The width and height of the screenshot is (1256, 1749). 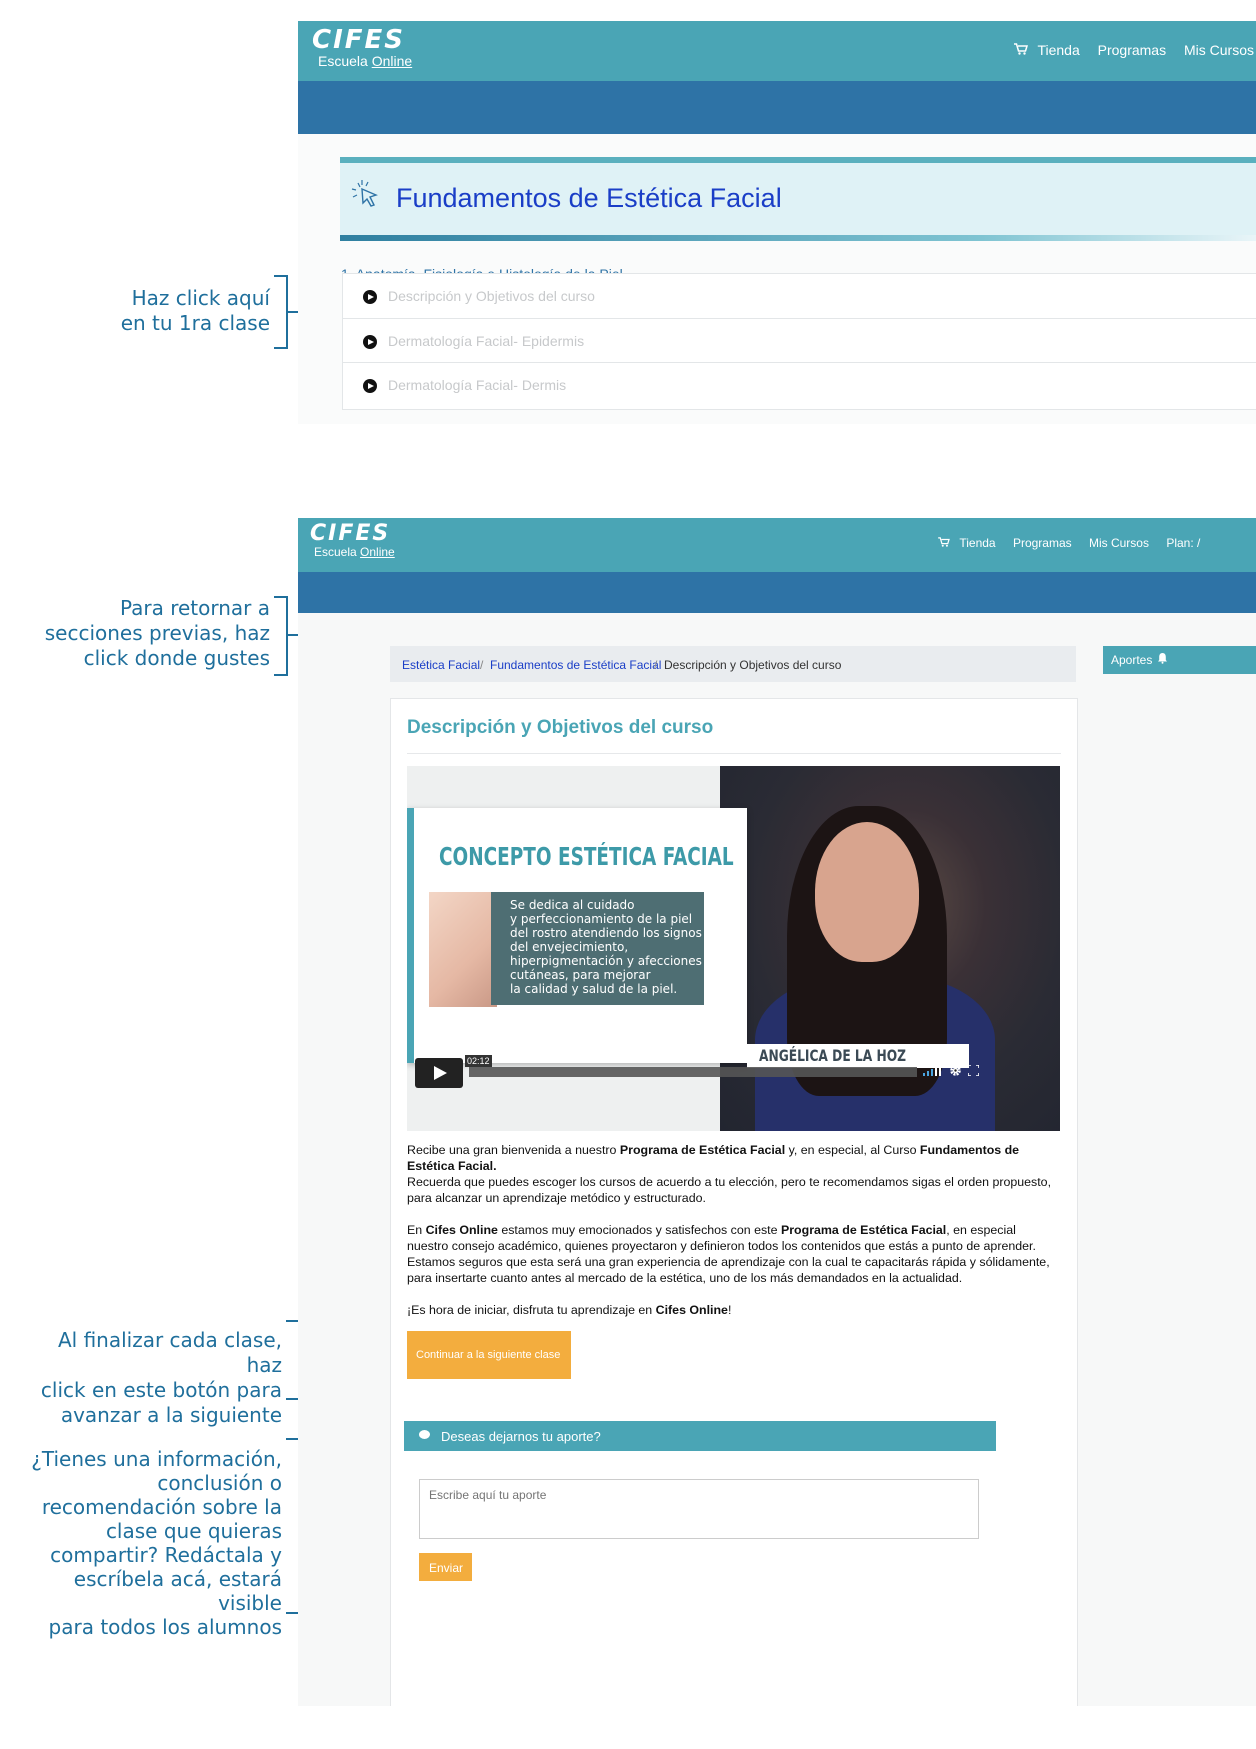 I want to click on breadcrumb-item: Fundamentos de Estética Facial, so click(x=575, y=665).